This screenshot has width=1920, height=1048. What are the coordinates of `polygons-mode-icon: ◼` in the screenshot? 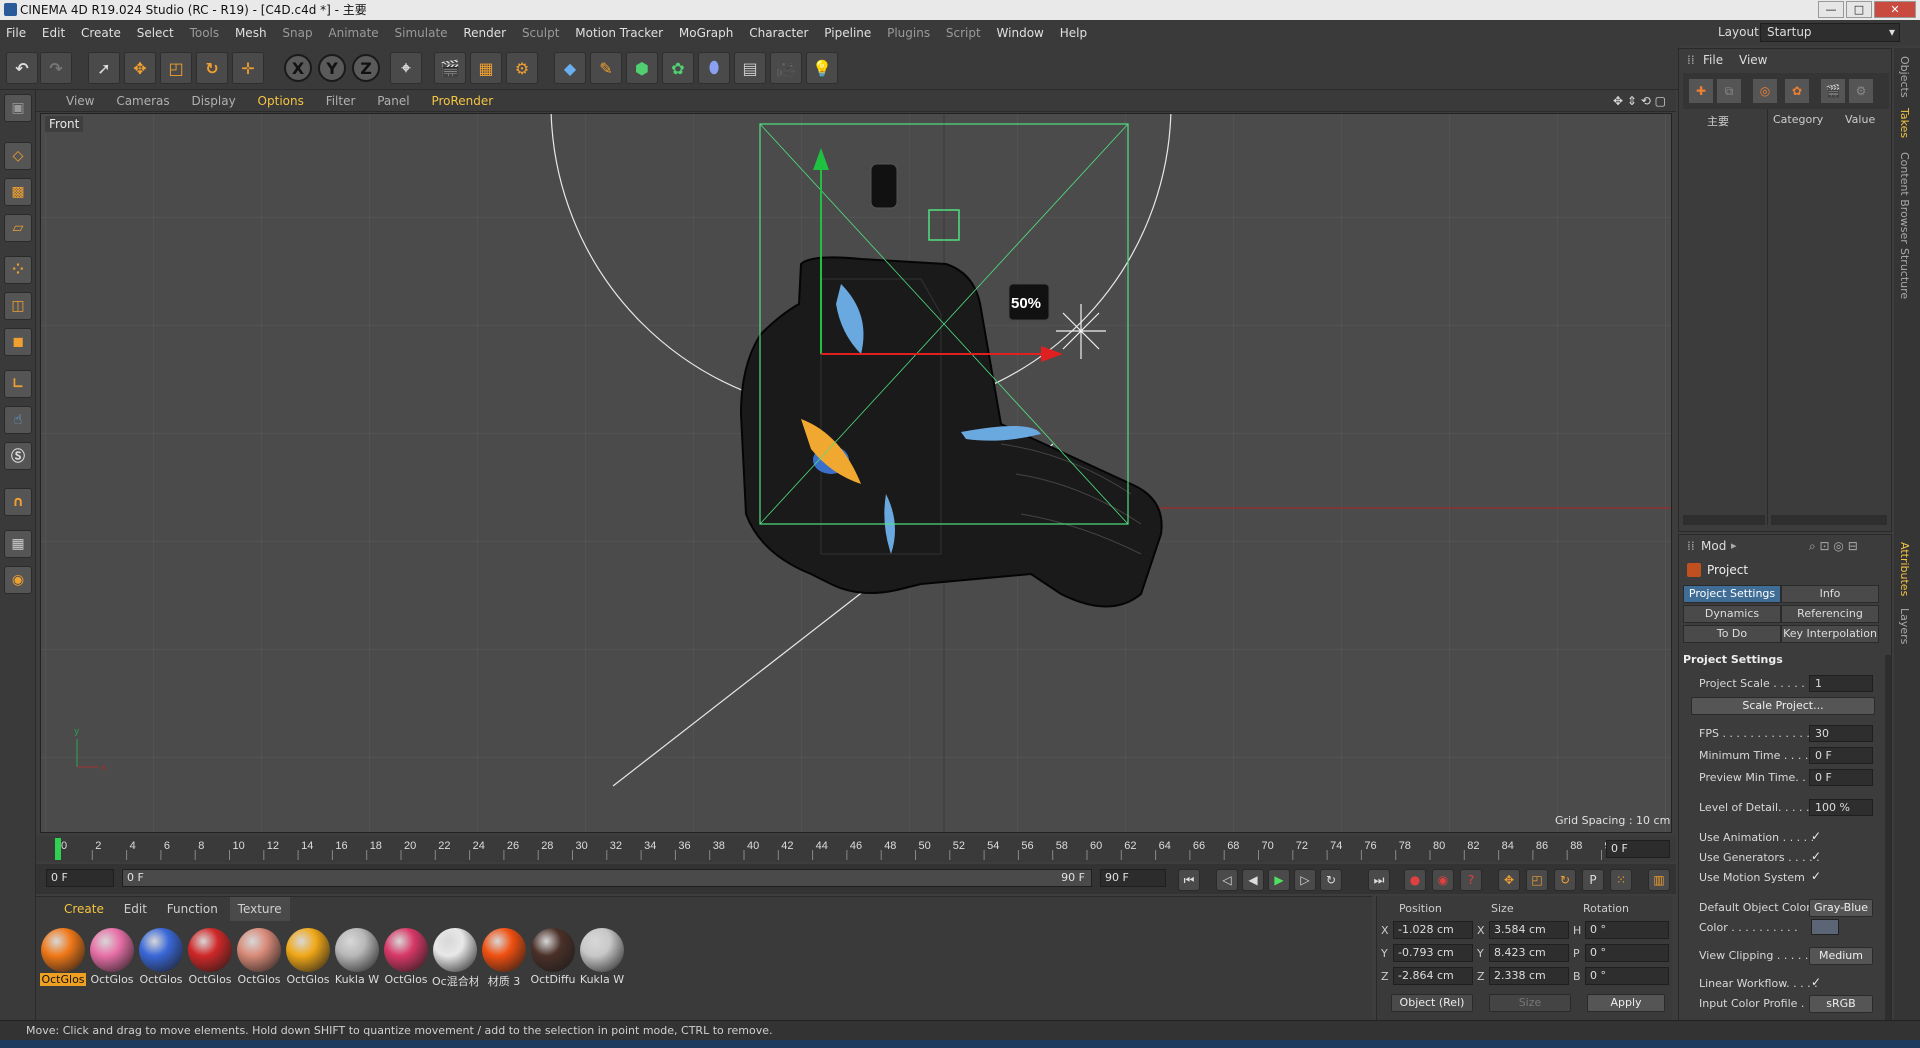 It's located at (18, 342).